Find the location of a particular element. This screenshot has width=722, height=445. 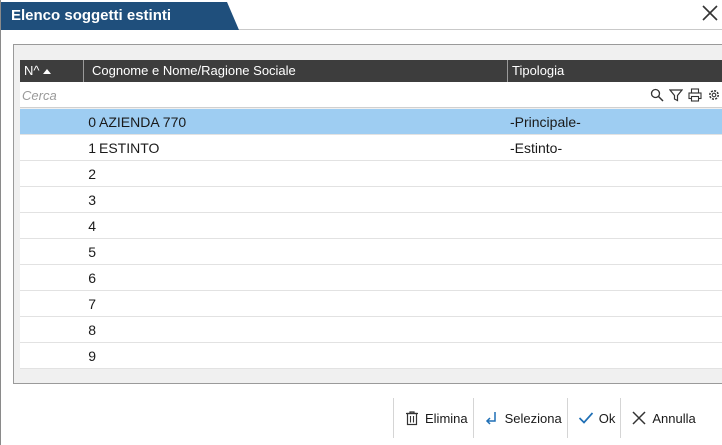

row-number: 7 is located at coordinates (92, 304).